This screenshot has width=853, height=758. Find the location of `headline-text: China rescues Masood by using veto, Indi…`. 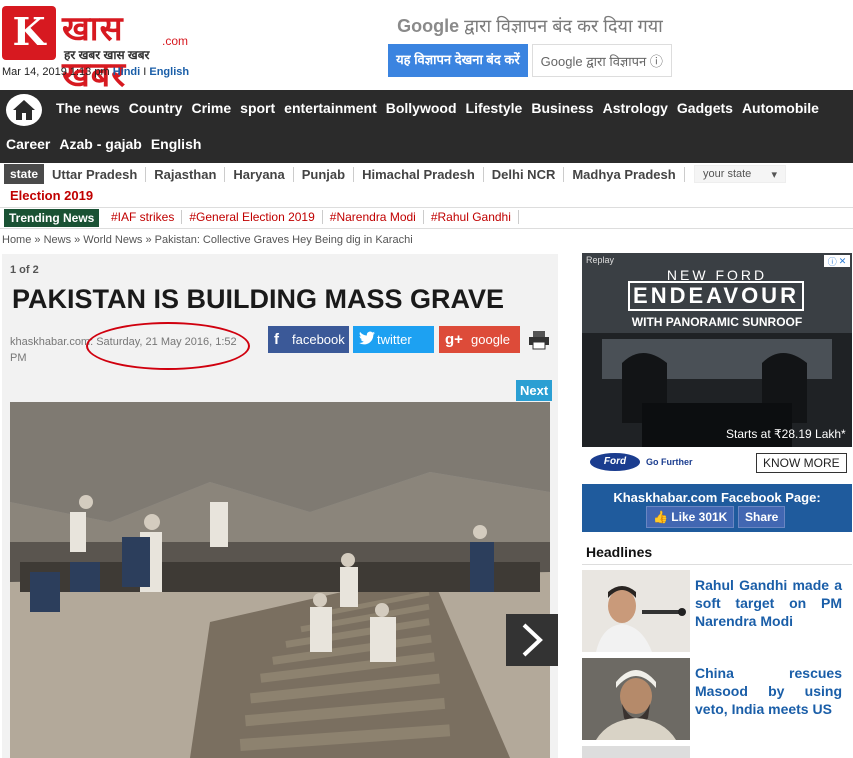

headline-text: China rescues Masood by using veto, Indi… is located at coordinates (768, 691).